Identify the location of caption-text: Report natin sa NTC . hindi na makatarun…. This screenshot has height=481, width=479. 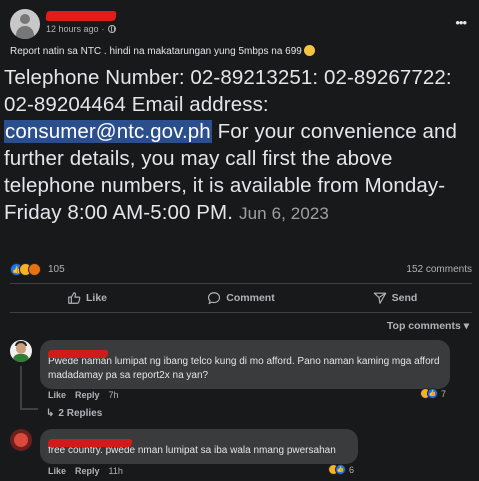
(156, 51).